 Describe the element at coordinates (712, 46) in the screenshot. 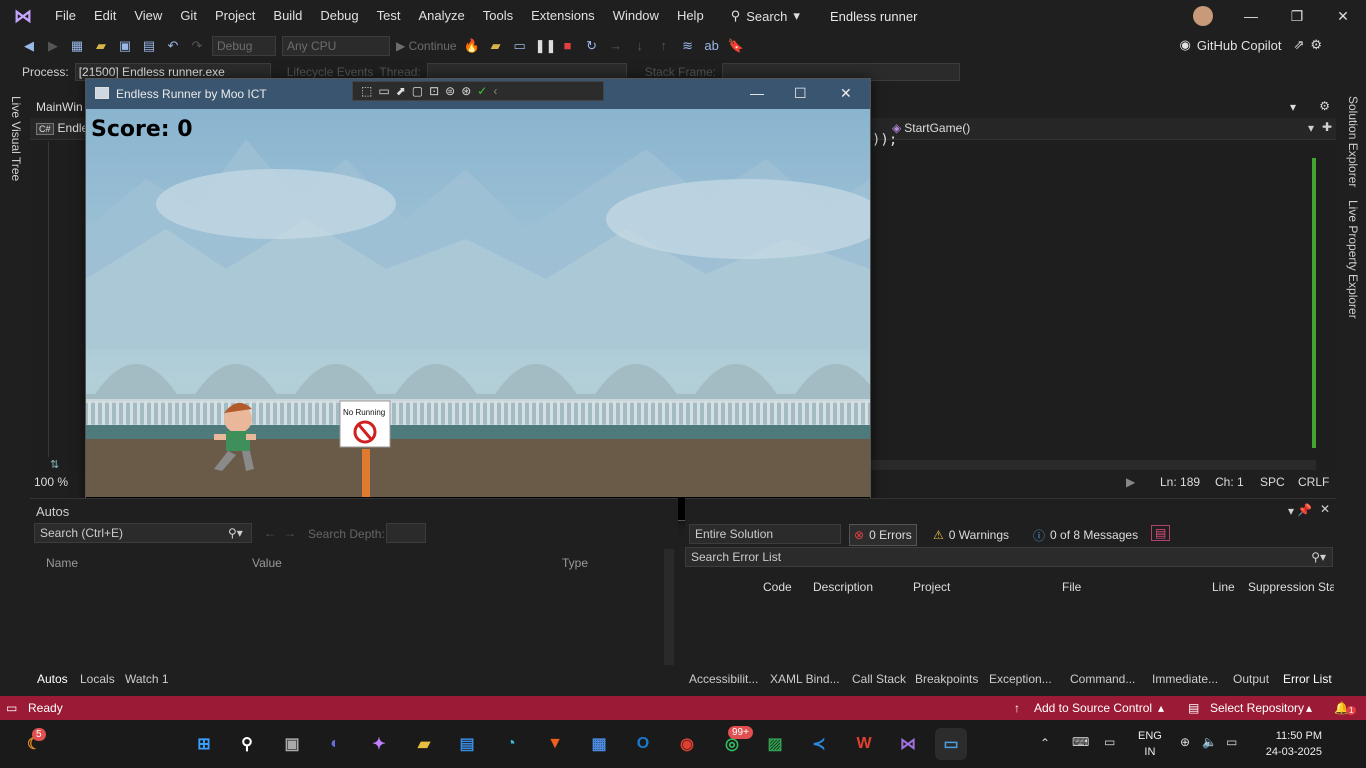

I see `spell-check-icon: ab` at that location.